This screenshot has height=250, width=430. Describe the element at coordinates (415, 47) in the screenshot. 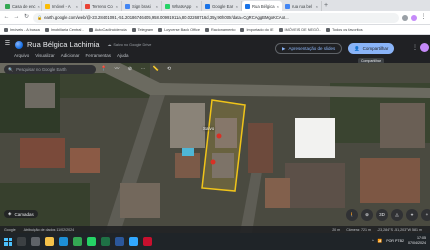

I see `apps-grid-icon: ⋮` at that location.